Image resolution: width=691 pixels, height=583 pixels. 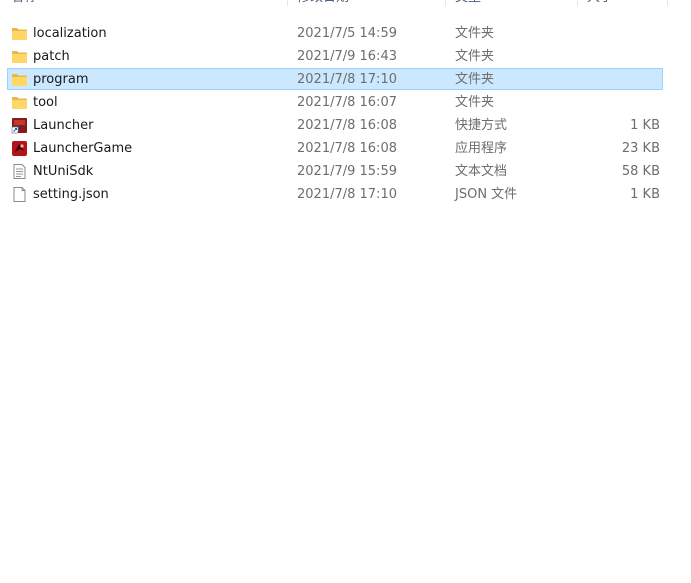 I want to click on file-name: program, so click(x=61, y=79).